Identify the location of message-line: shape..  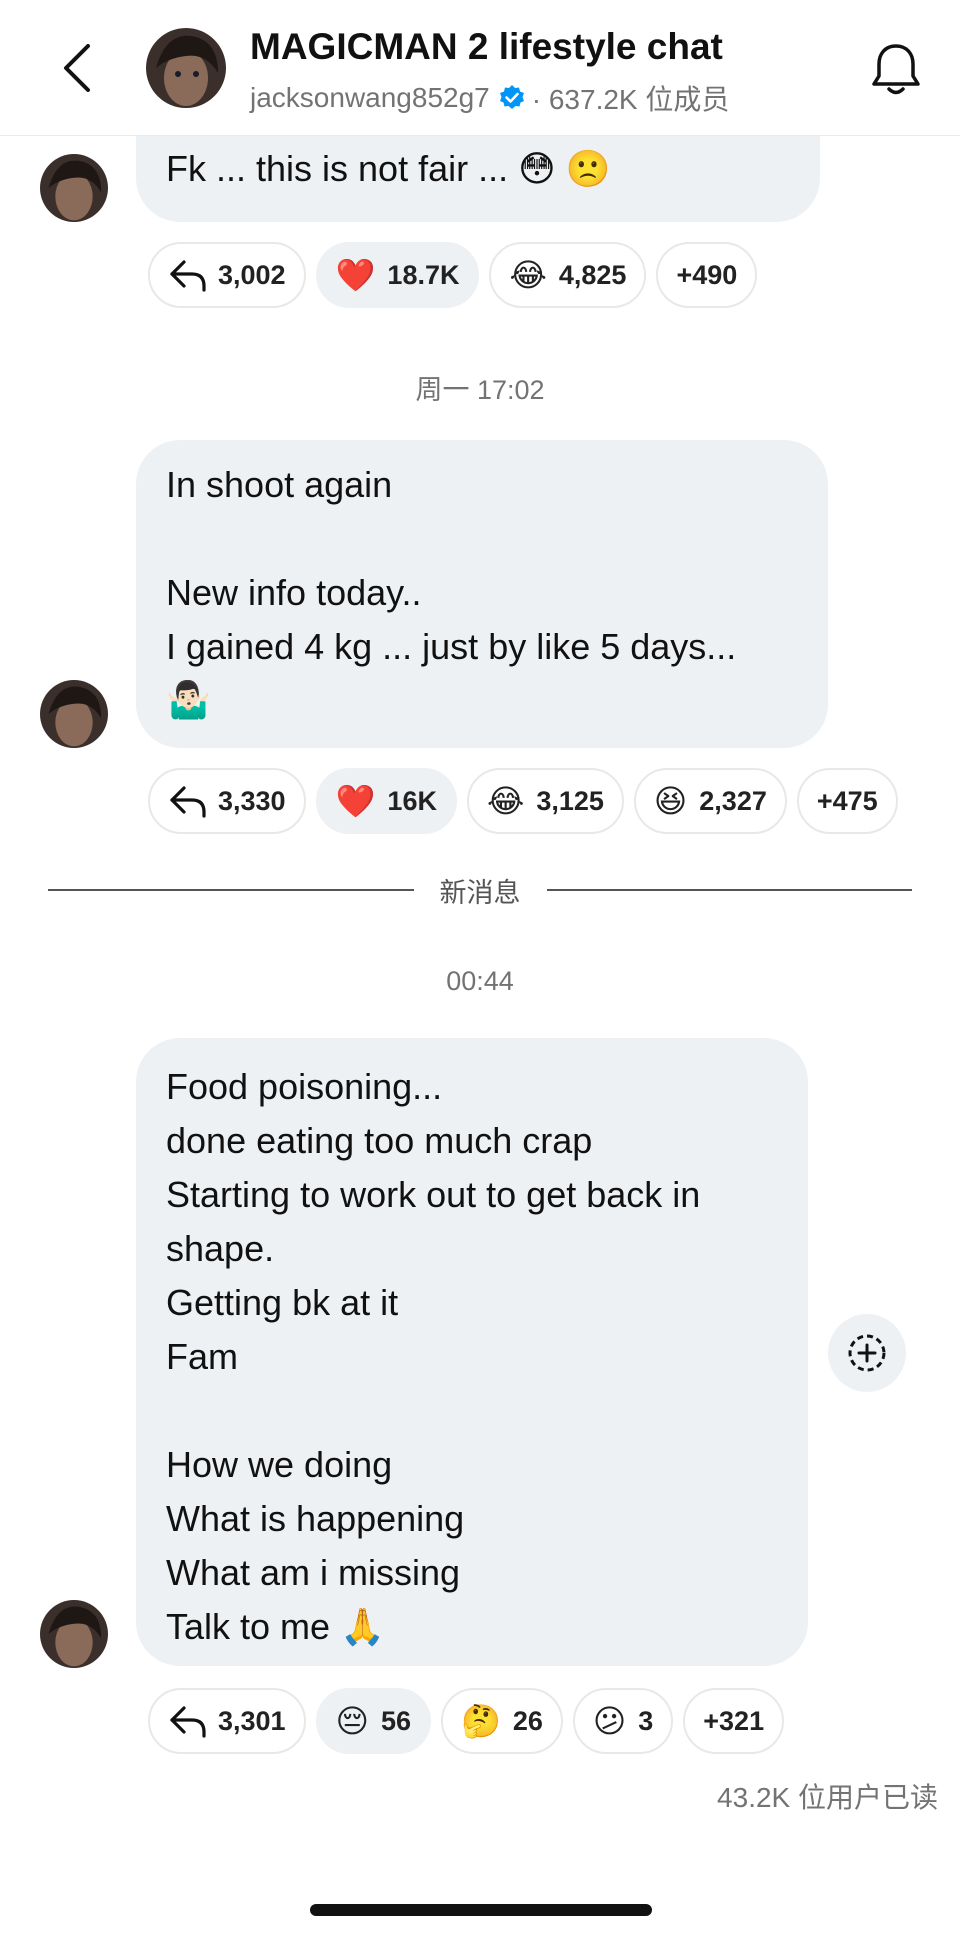
(220, 1248).